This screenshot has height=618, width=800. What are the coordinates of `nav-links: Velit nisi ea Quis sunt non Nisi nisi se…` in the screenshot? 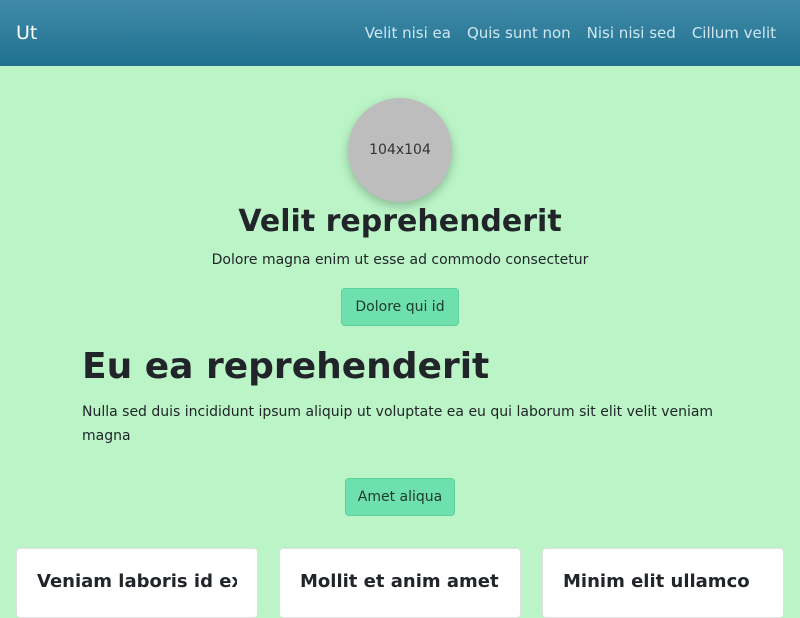 It's located at (570, 33).